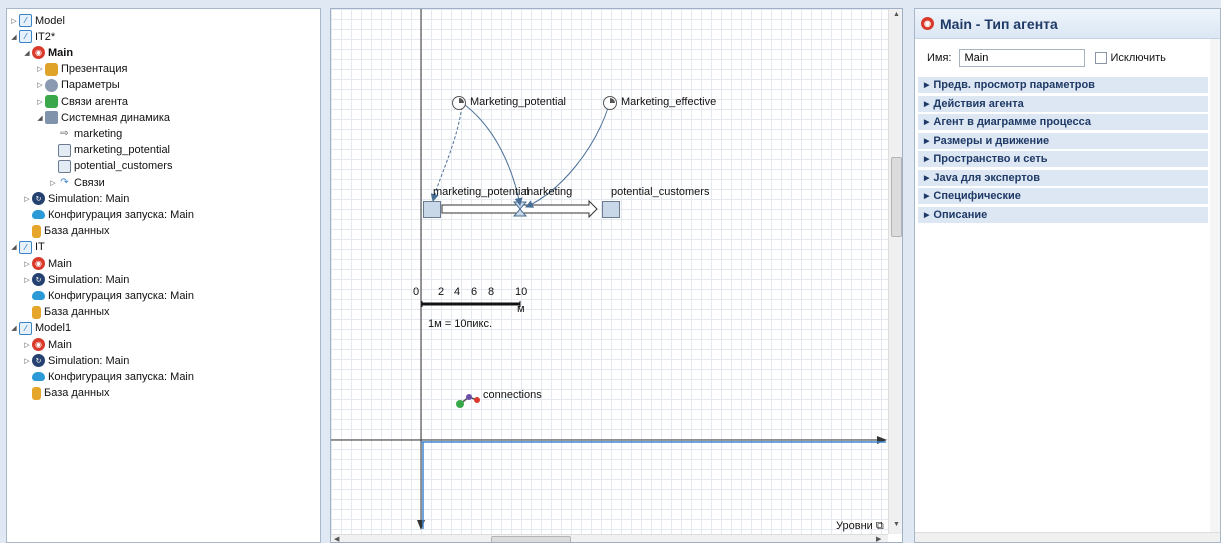 The width and height of the screenshot is (1221, 543). I want to click on tree-item-18: База данных, so click(66, 312).